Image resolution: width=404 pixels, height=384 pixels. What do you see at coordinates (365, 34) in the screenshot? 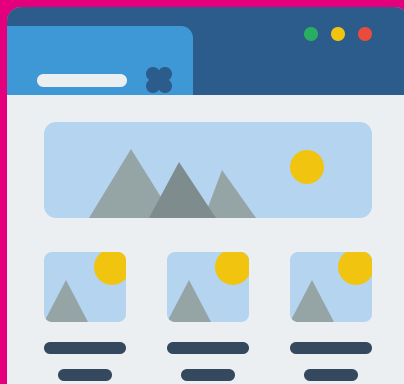
I see `close-window-button` at bounding box center [365, 34].